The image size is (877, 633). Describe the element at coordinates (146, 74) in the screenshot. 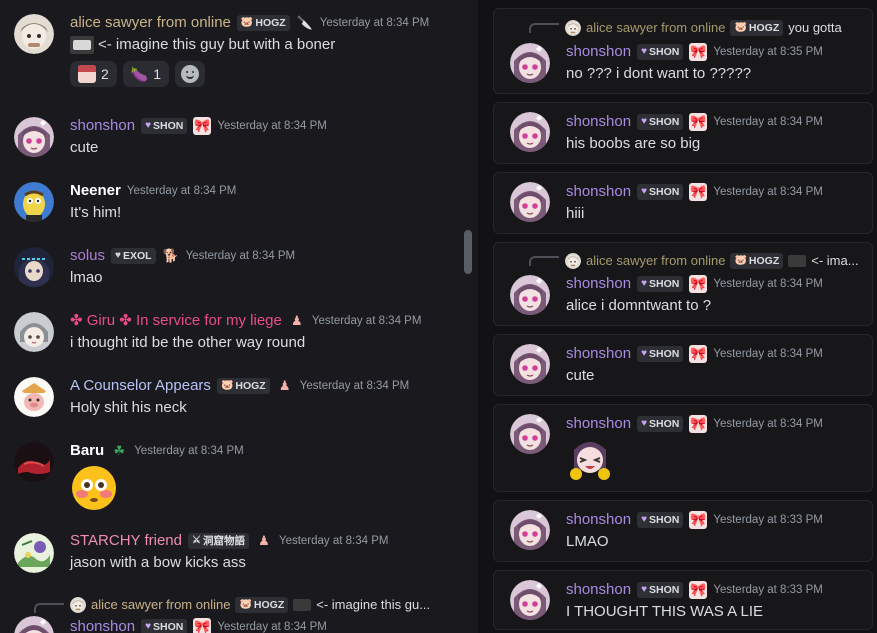

I see `reaction-eggplant: 🍆 1` at that location.